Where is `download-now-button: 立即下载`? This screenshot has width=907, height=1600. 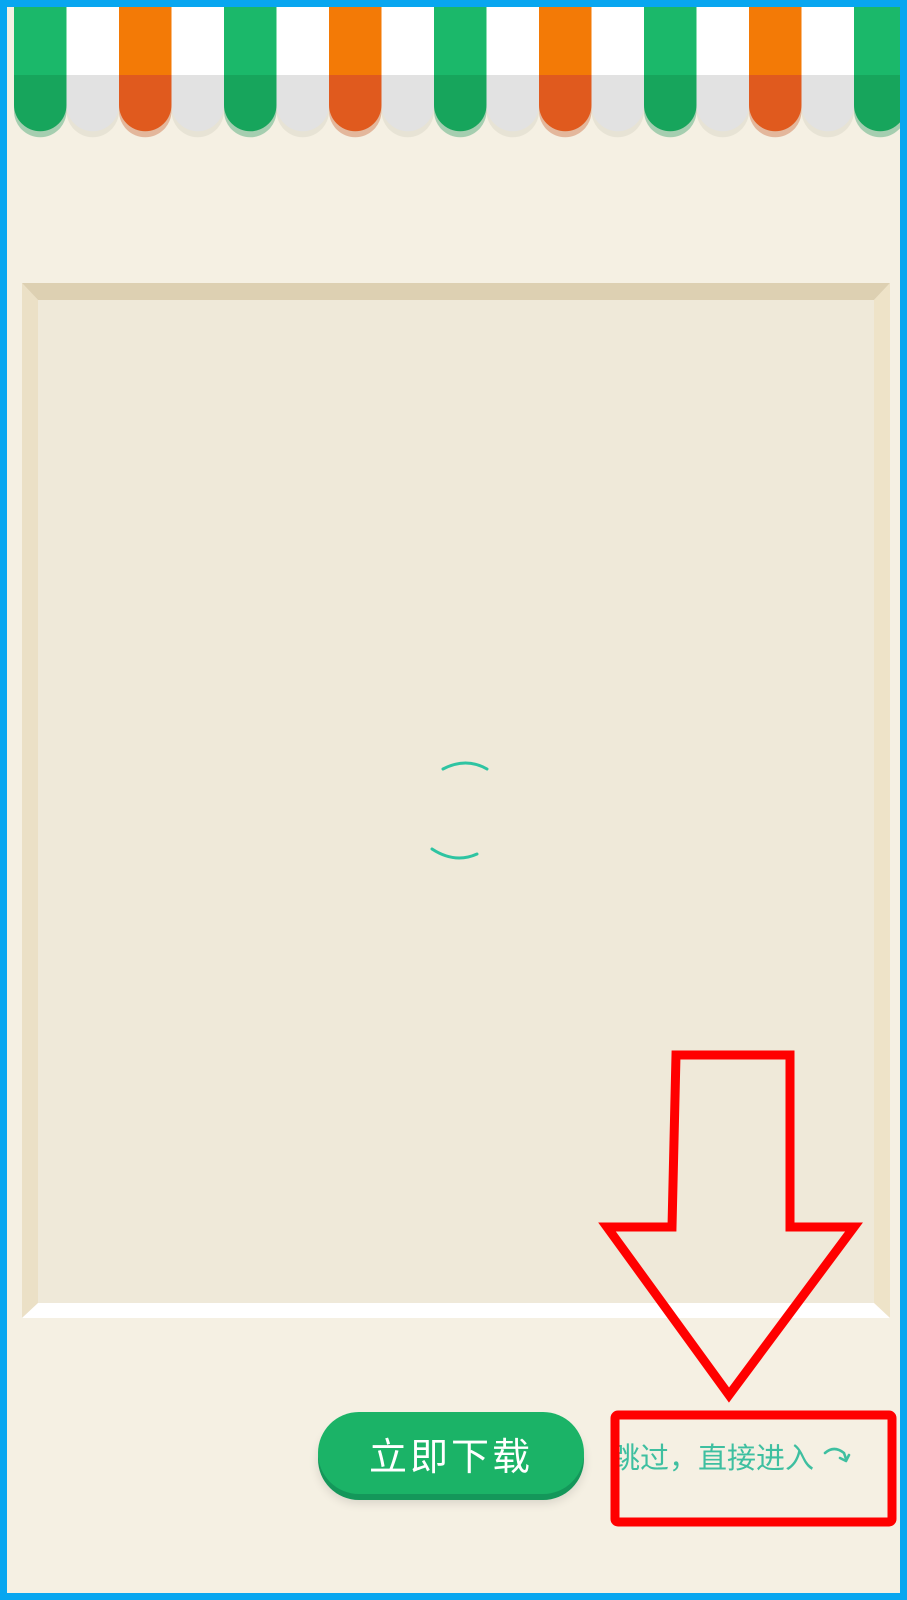 download-now-button: 立即下载 is located at coordinates (451, 1453).